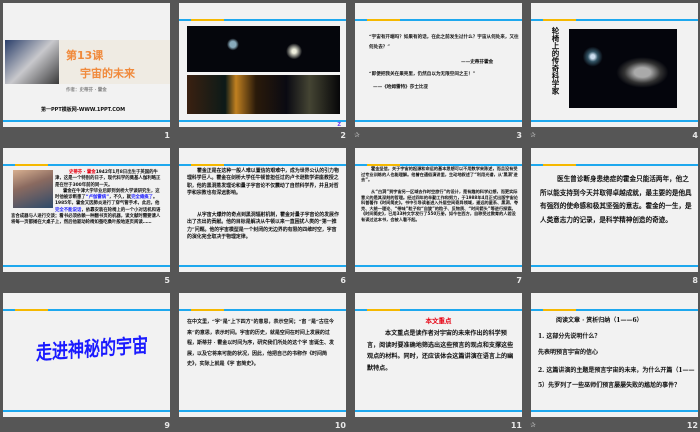  I want to click on animation-mark: Z, so click(339, 124).